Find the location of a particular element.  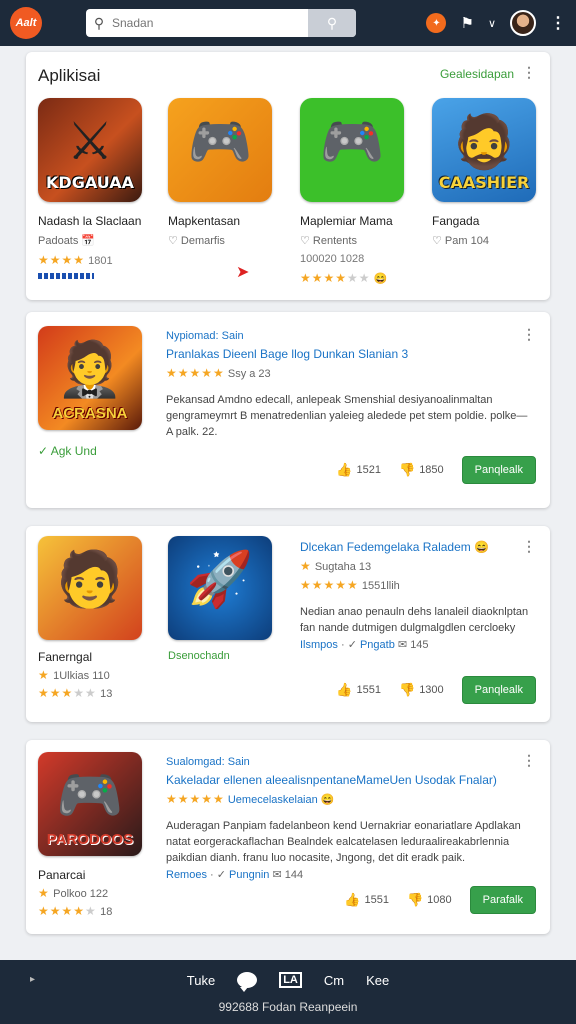

app-icon: ⚔ KDGAUAA is located at coordinates (90, 150).